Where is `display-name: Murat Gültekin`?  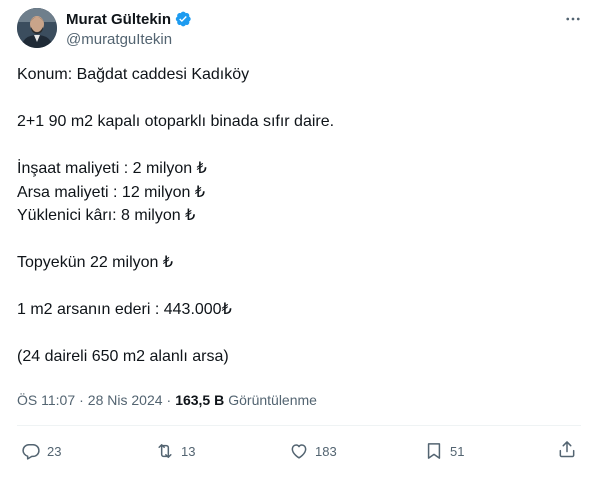
display-name: Murat Gültekin is located at coordinates (118, 19).